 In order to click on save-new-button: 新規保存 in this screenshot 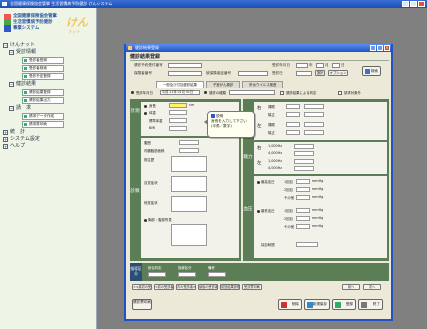, I will do `click(317, 304)`.